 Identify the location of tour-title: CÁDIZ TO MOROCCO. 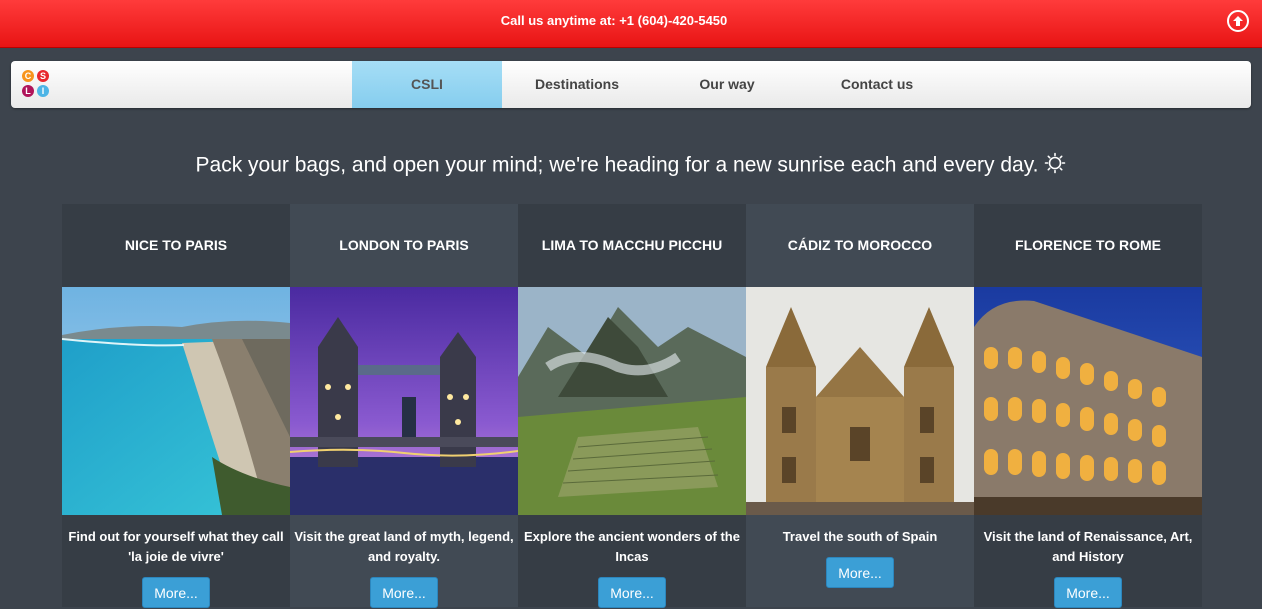
(860, 245).